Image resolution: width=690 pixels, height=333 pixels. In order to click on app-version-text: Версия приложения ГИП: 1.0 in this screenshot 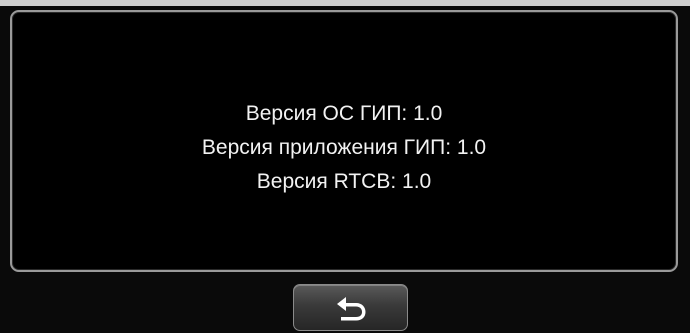, I will do `click(344, 147)`.